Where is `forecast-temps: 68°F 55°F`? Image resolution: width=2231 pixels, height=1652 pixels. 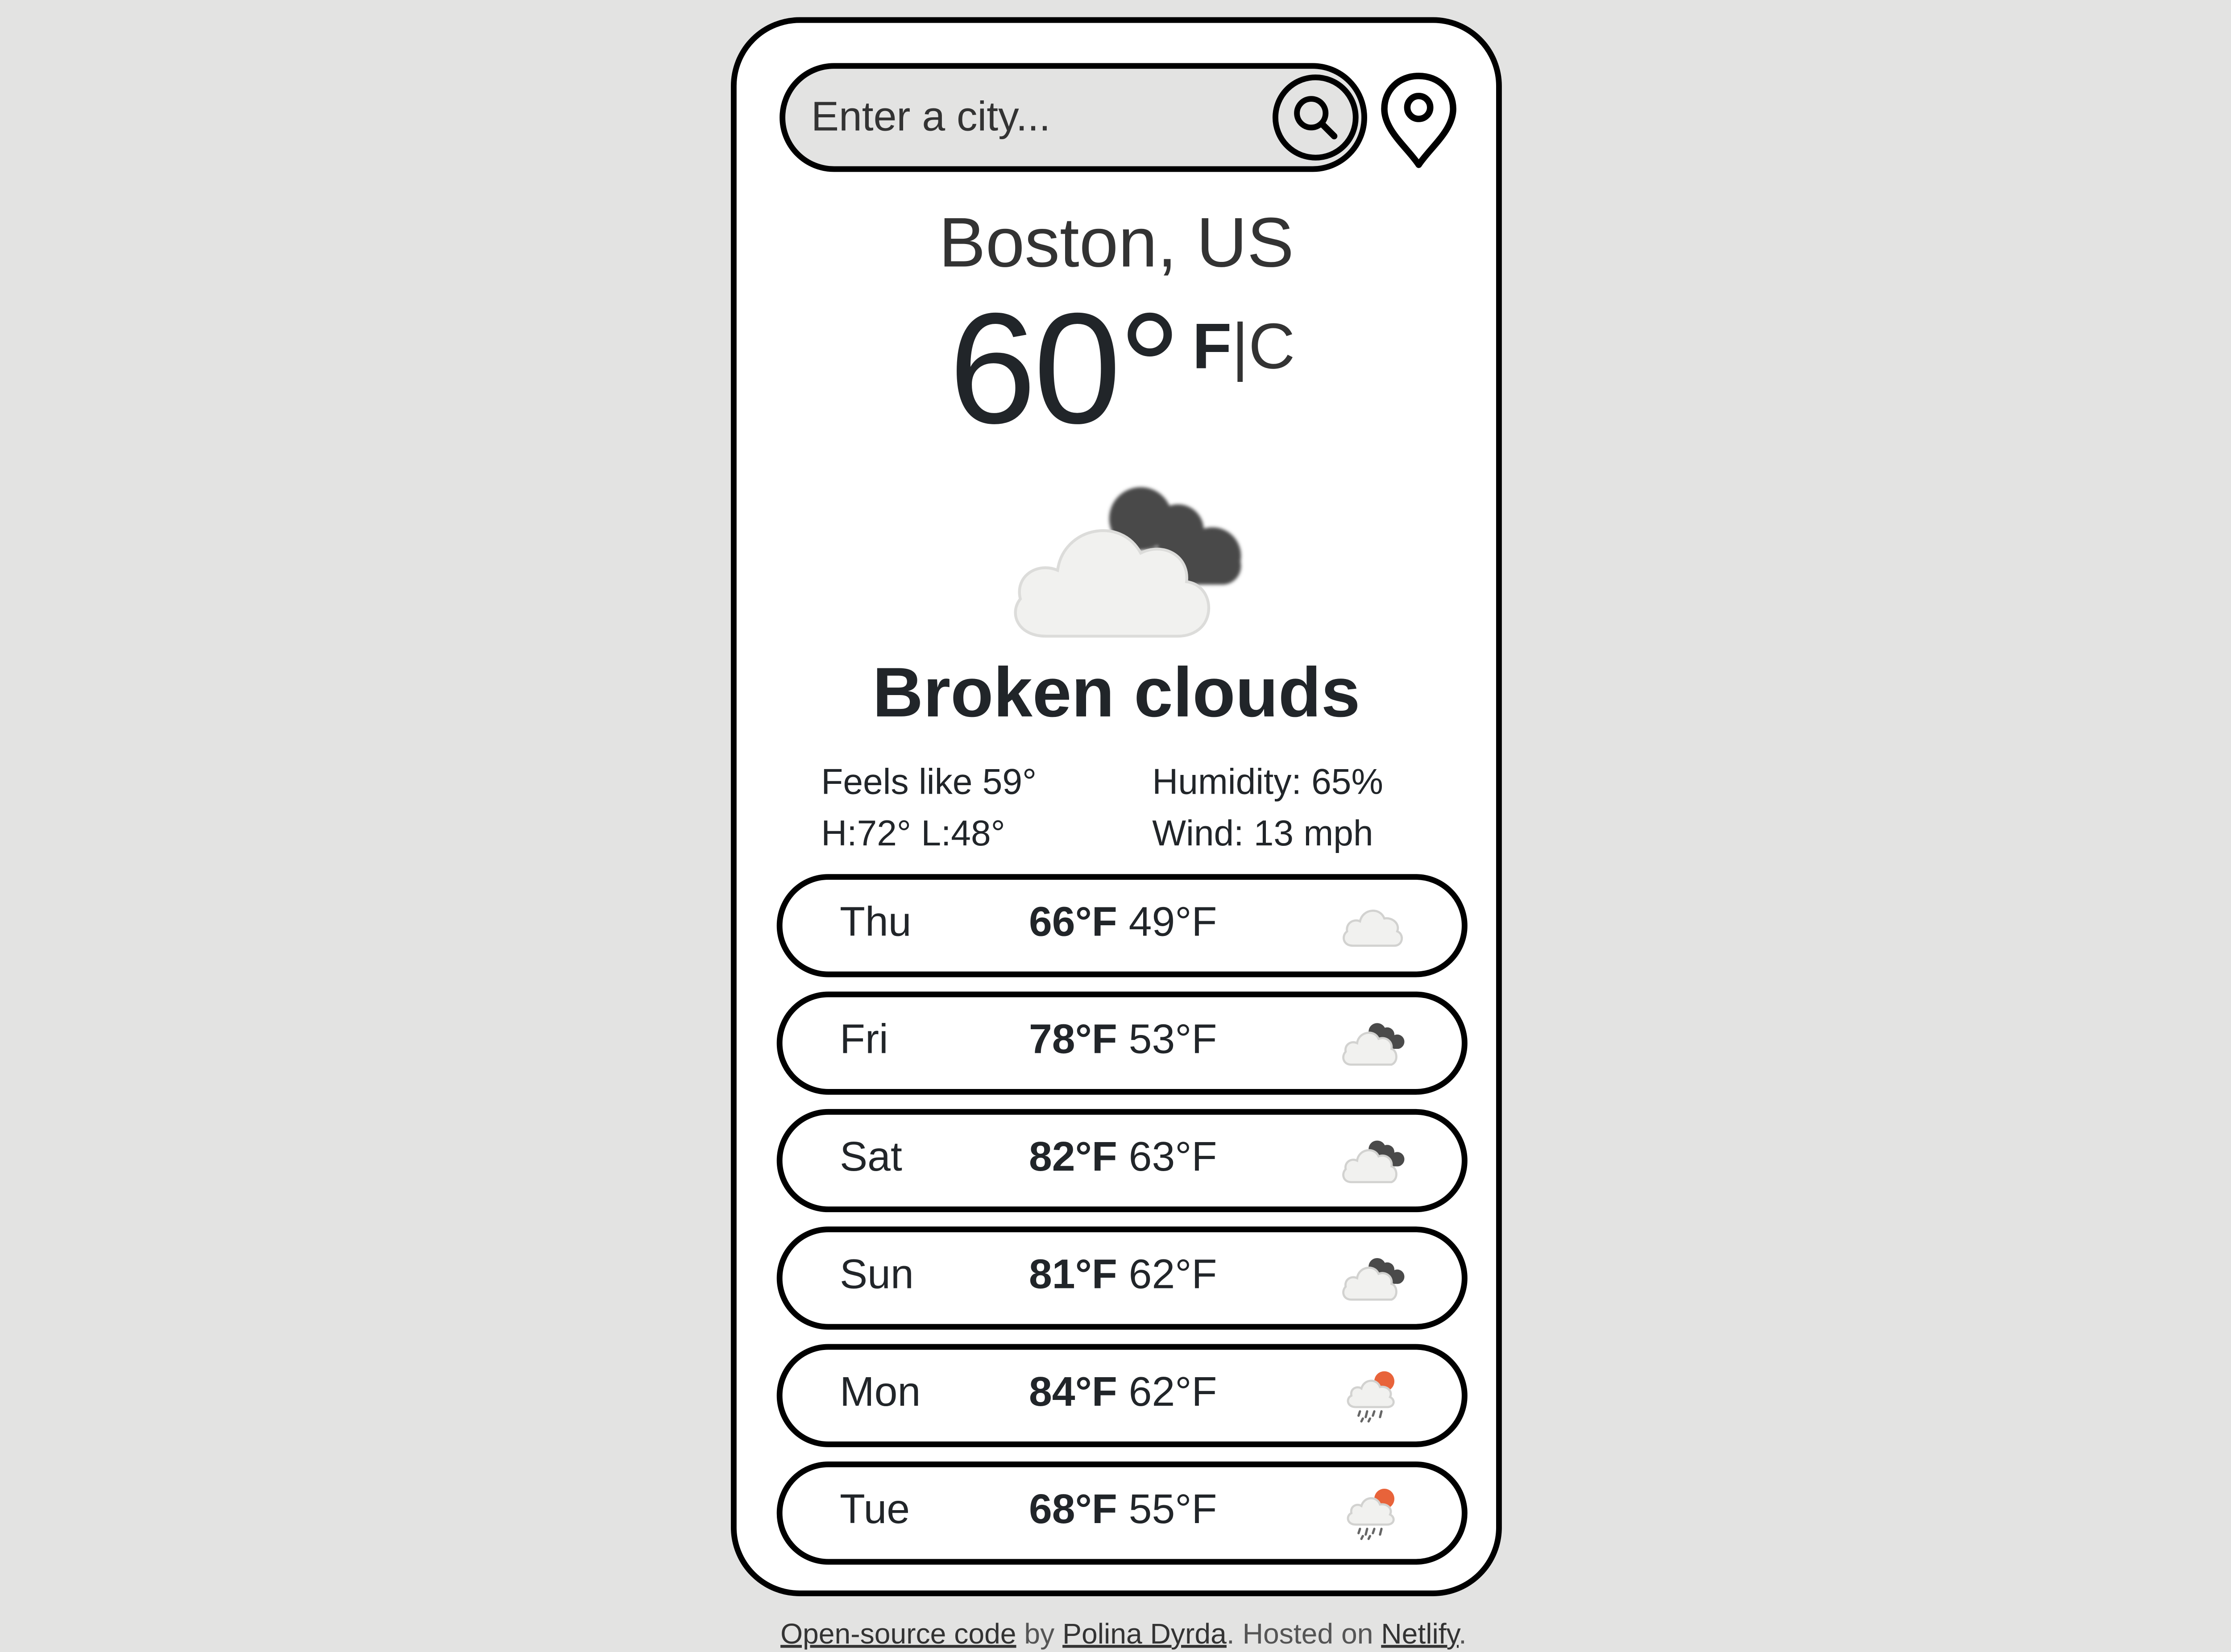 forecast-temps: 68°F 55°F is located at coordinates (1123, 1511).